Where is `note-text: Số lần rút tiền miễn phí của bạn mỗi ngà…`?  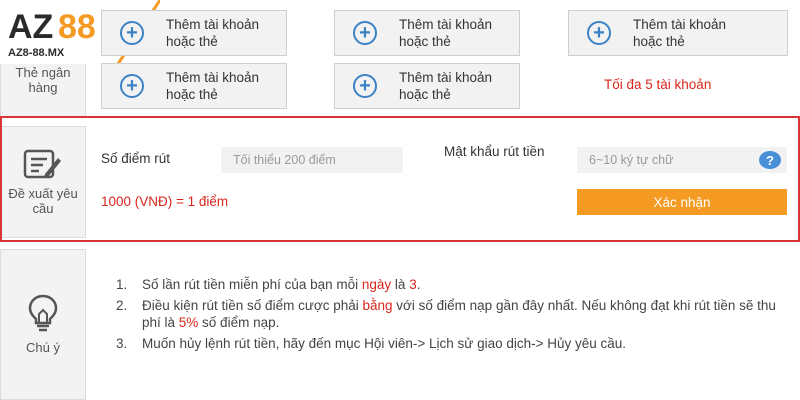 note-text: Số lần rút tiền miễn phí của bạn mỗi ngà… is located at coordinates (281, 284).